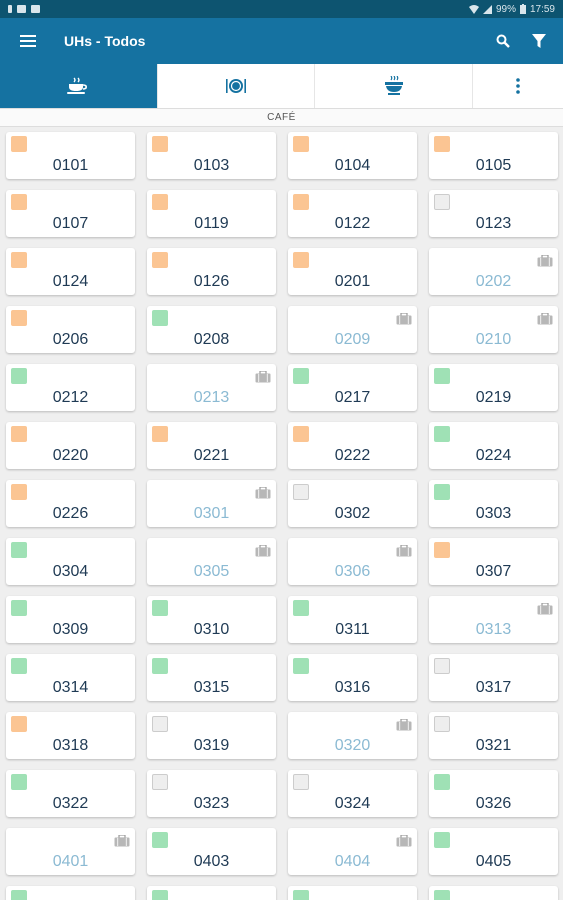  What do you see at coordinates (352, 687) in the screenshot?
I see `room-number: 0316` at bounding box center [352, 687].